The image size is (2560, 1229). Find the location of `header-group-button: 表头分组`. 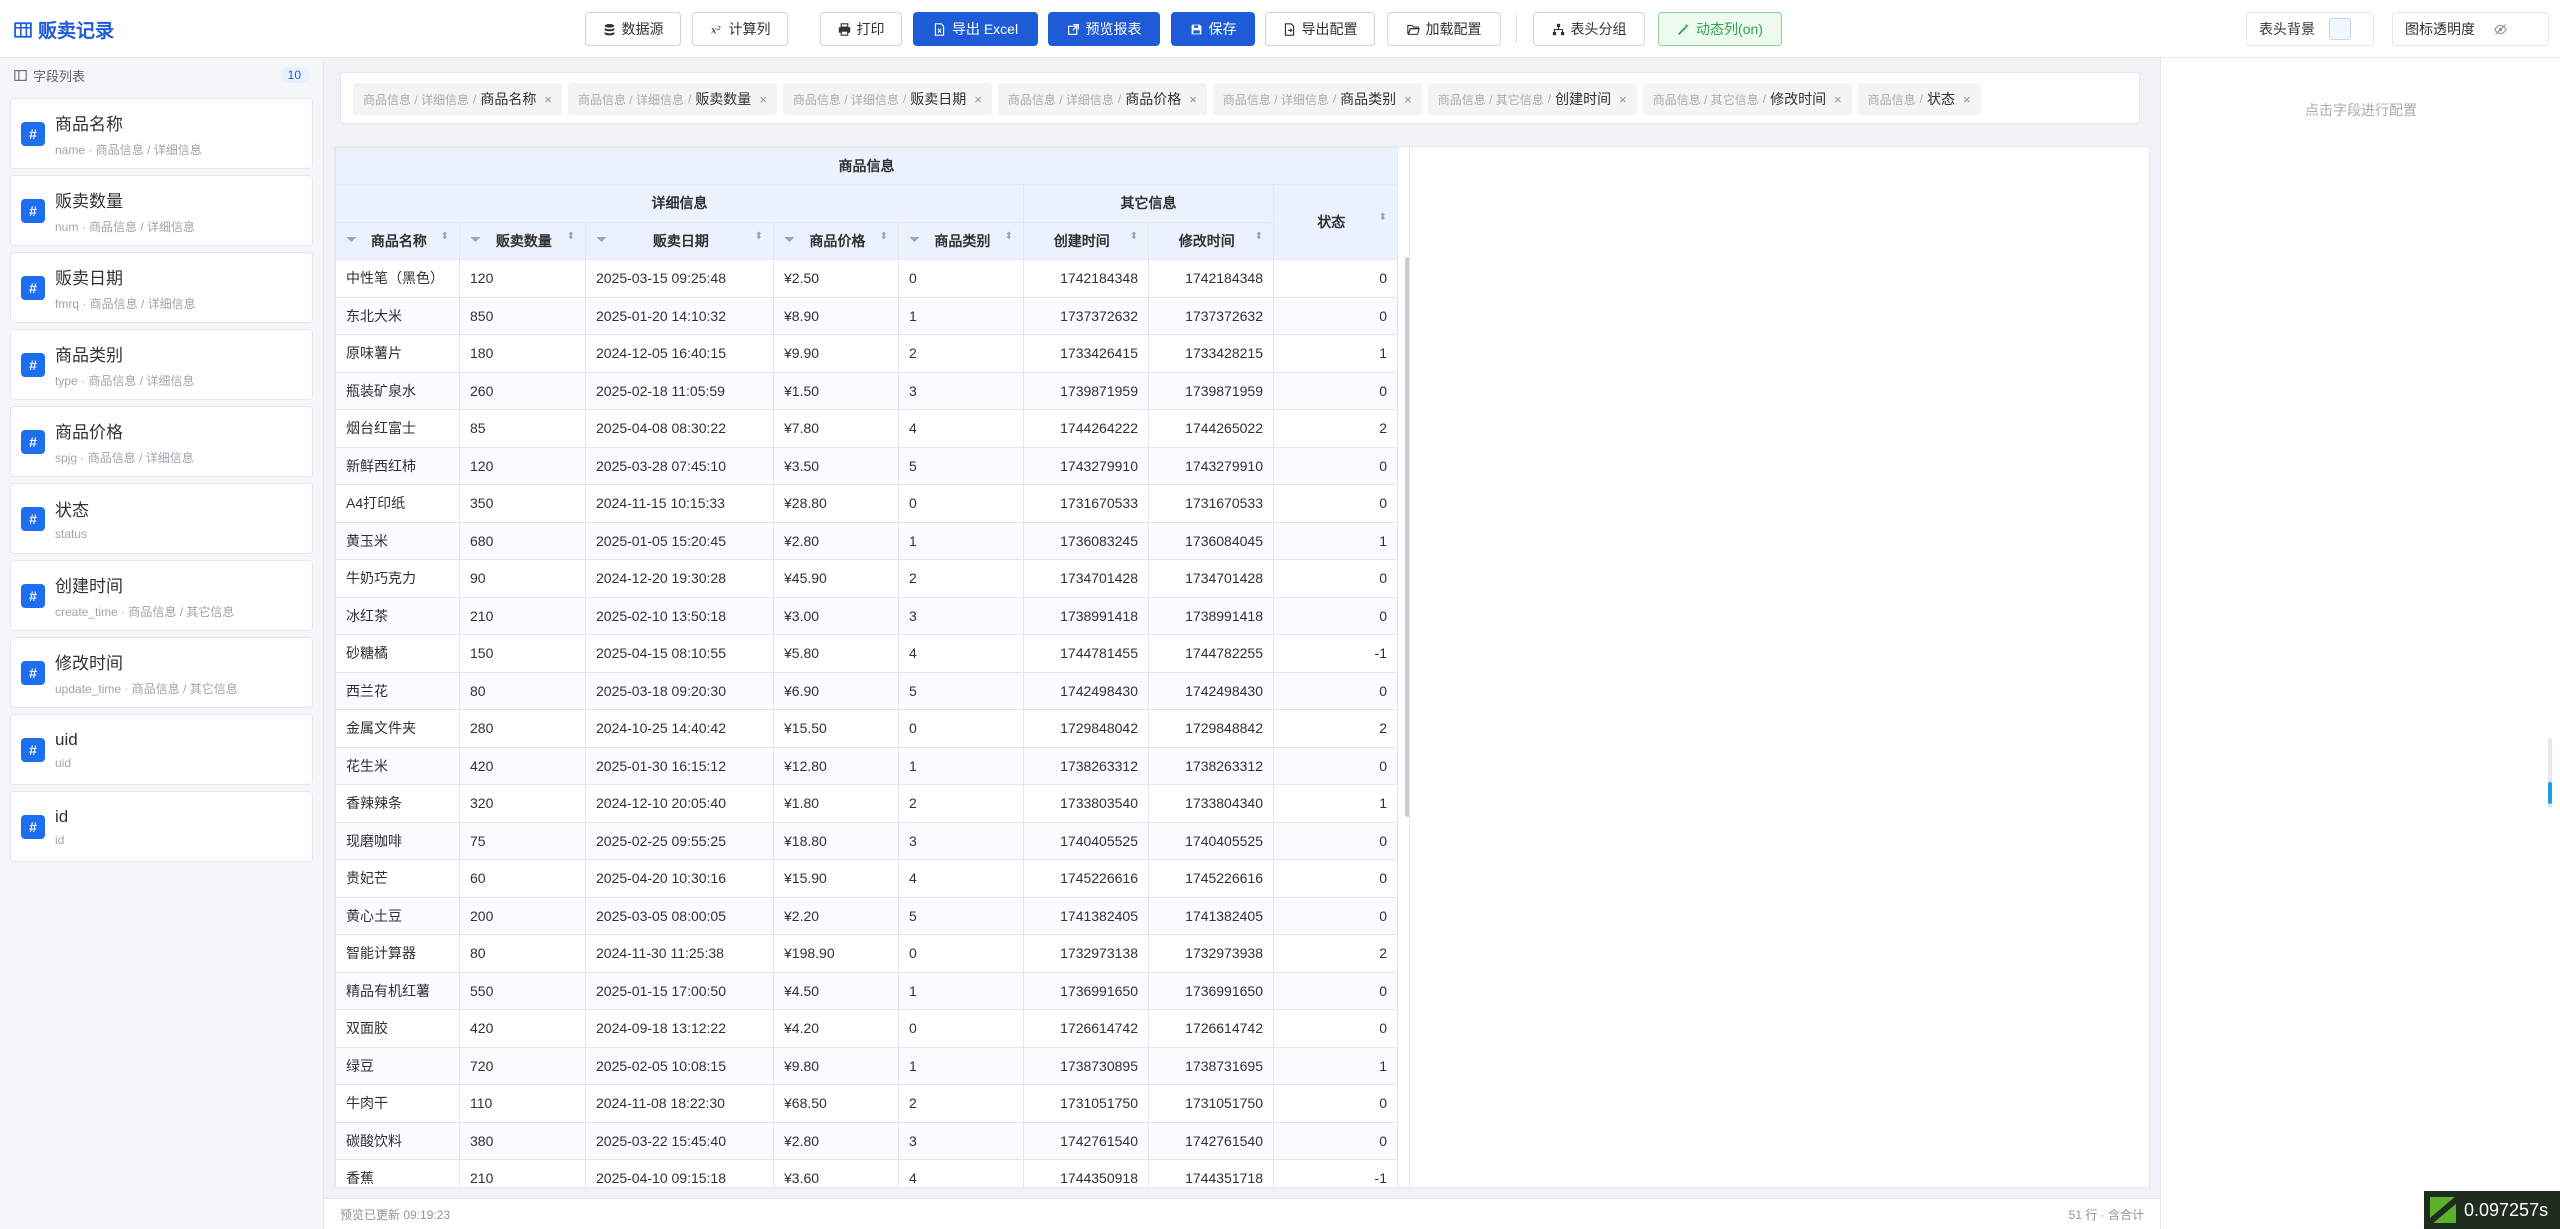

header-group-button: 表头分组 is located at coordinates (1589, 29).